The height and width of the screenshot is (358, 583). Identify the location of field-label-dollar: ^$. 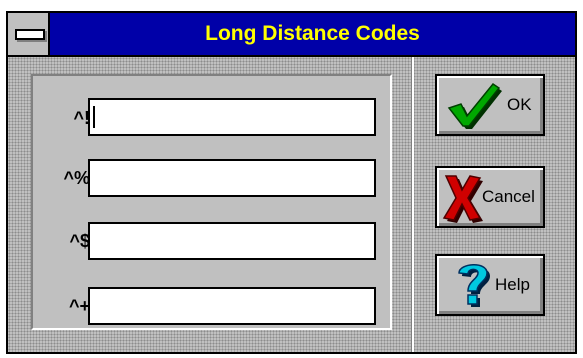
(79, 241).